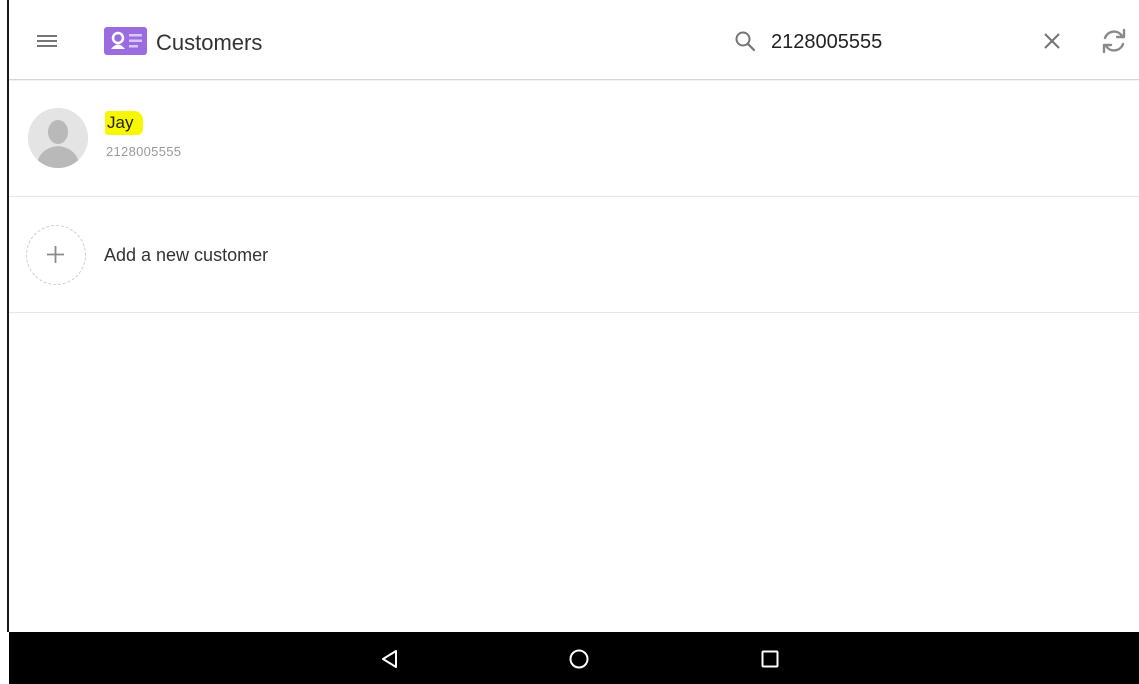  Describe the element at coordinates (579, 659) in the screenshot. I see `home-icon` at that location.